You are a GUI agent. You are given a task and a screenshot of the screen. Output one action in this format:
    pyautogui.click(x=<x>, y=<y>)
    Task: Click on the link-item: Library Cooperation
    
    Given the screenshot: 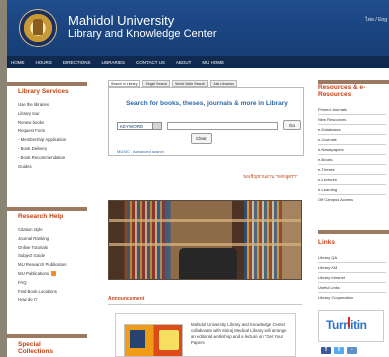 What is the action you would take?
    pyautogui.click(x=352, y=297)
    